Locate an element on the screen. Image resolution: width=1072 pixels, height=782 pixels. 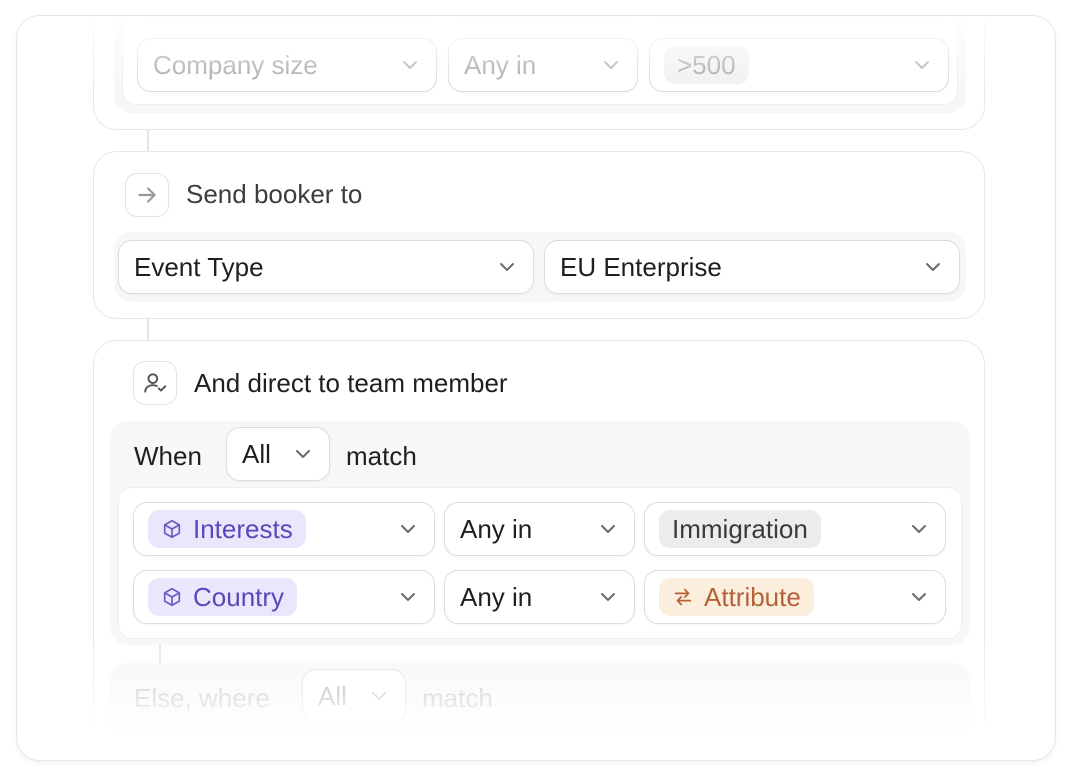
value-chip-label: Immigration is located at coordinates (740, 528).